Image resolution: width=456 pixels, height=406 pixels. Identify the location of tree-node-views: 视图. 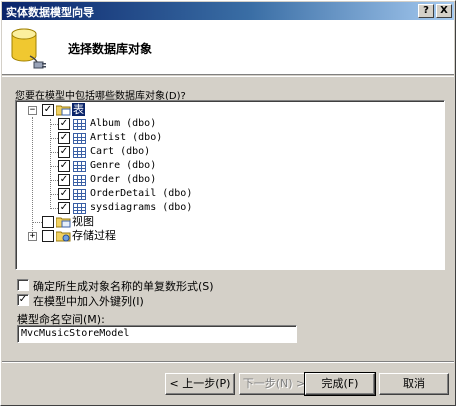
(116, 222).